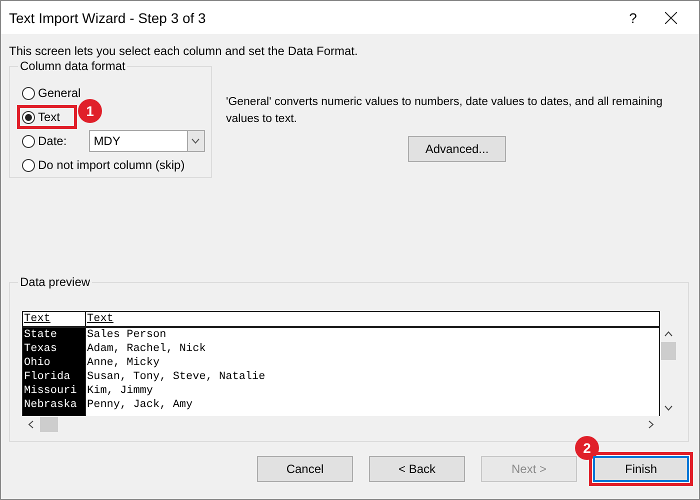 This screenshot has width=700, height=500. Describe the element at coordinates (641, 469) in the screenshot. I see `dialog-button: Finish` at that location.